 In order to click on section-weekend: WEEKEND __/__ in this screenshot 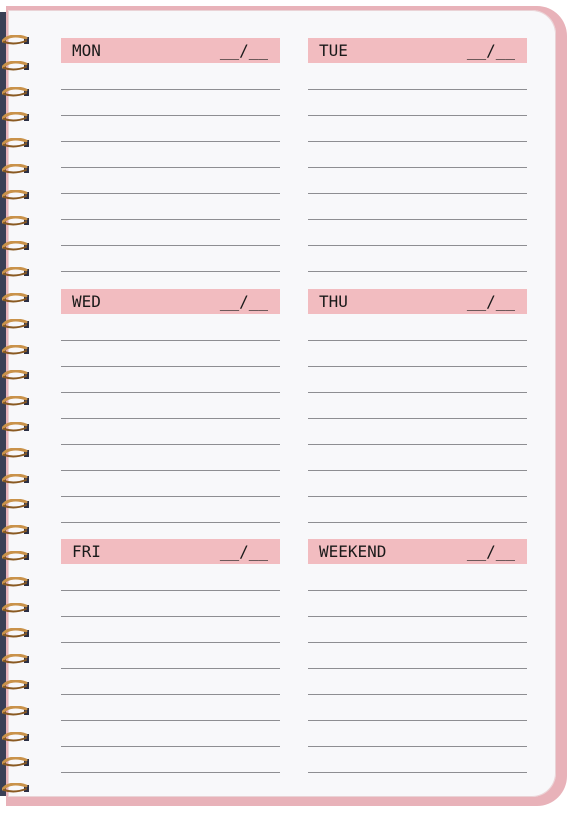, I will do `click(417, 656)`.